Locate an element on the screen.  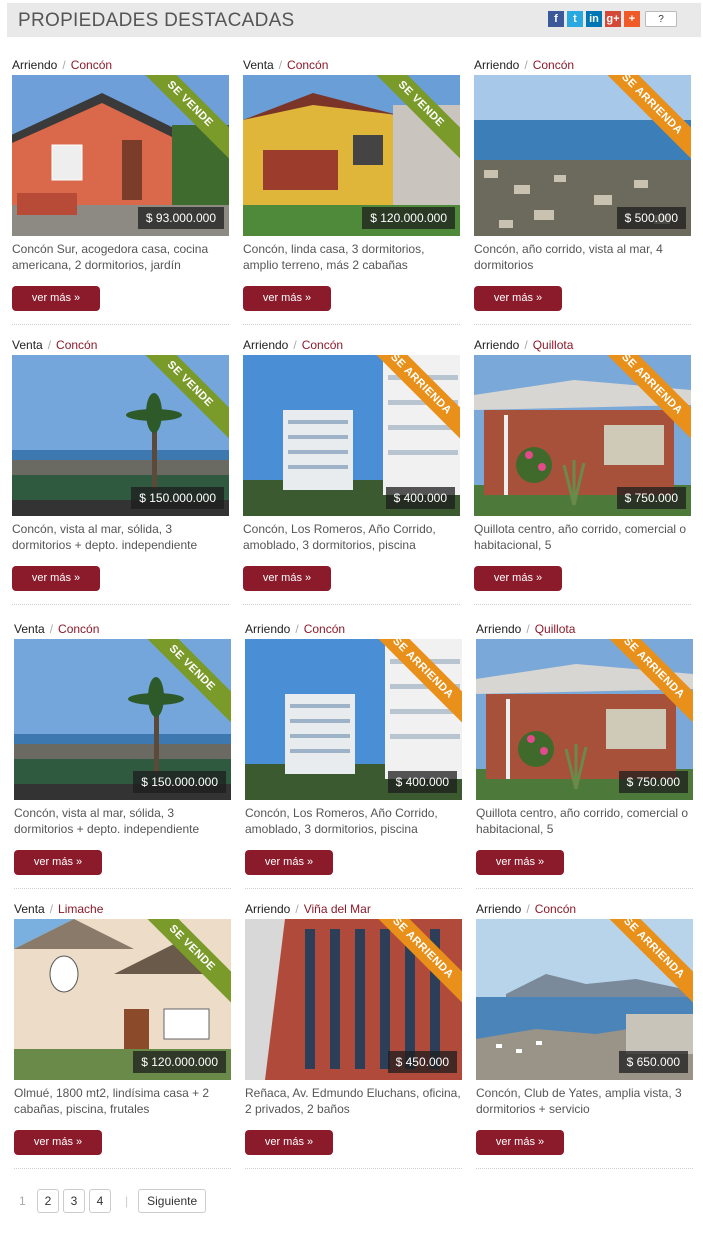
property-photo: SE ARRIENDA $ 450.000 is located at coordinates (353, 999).